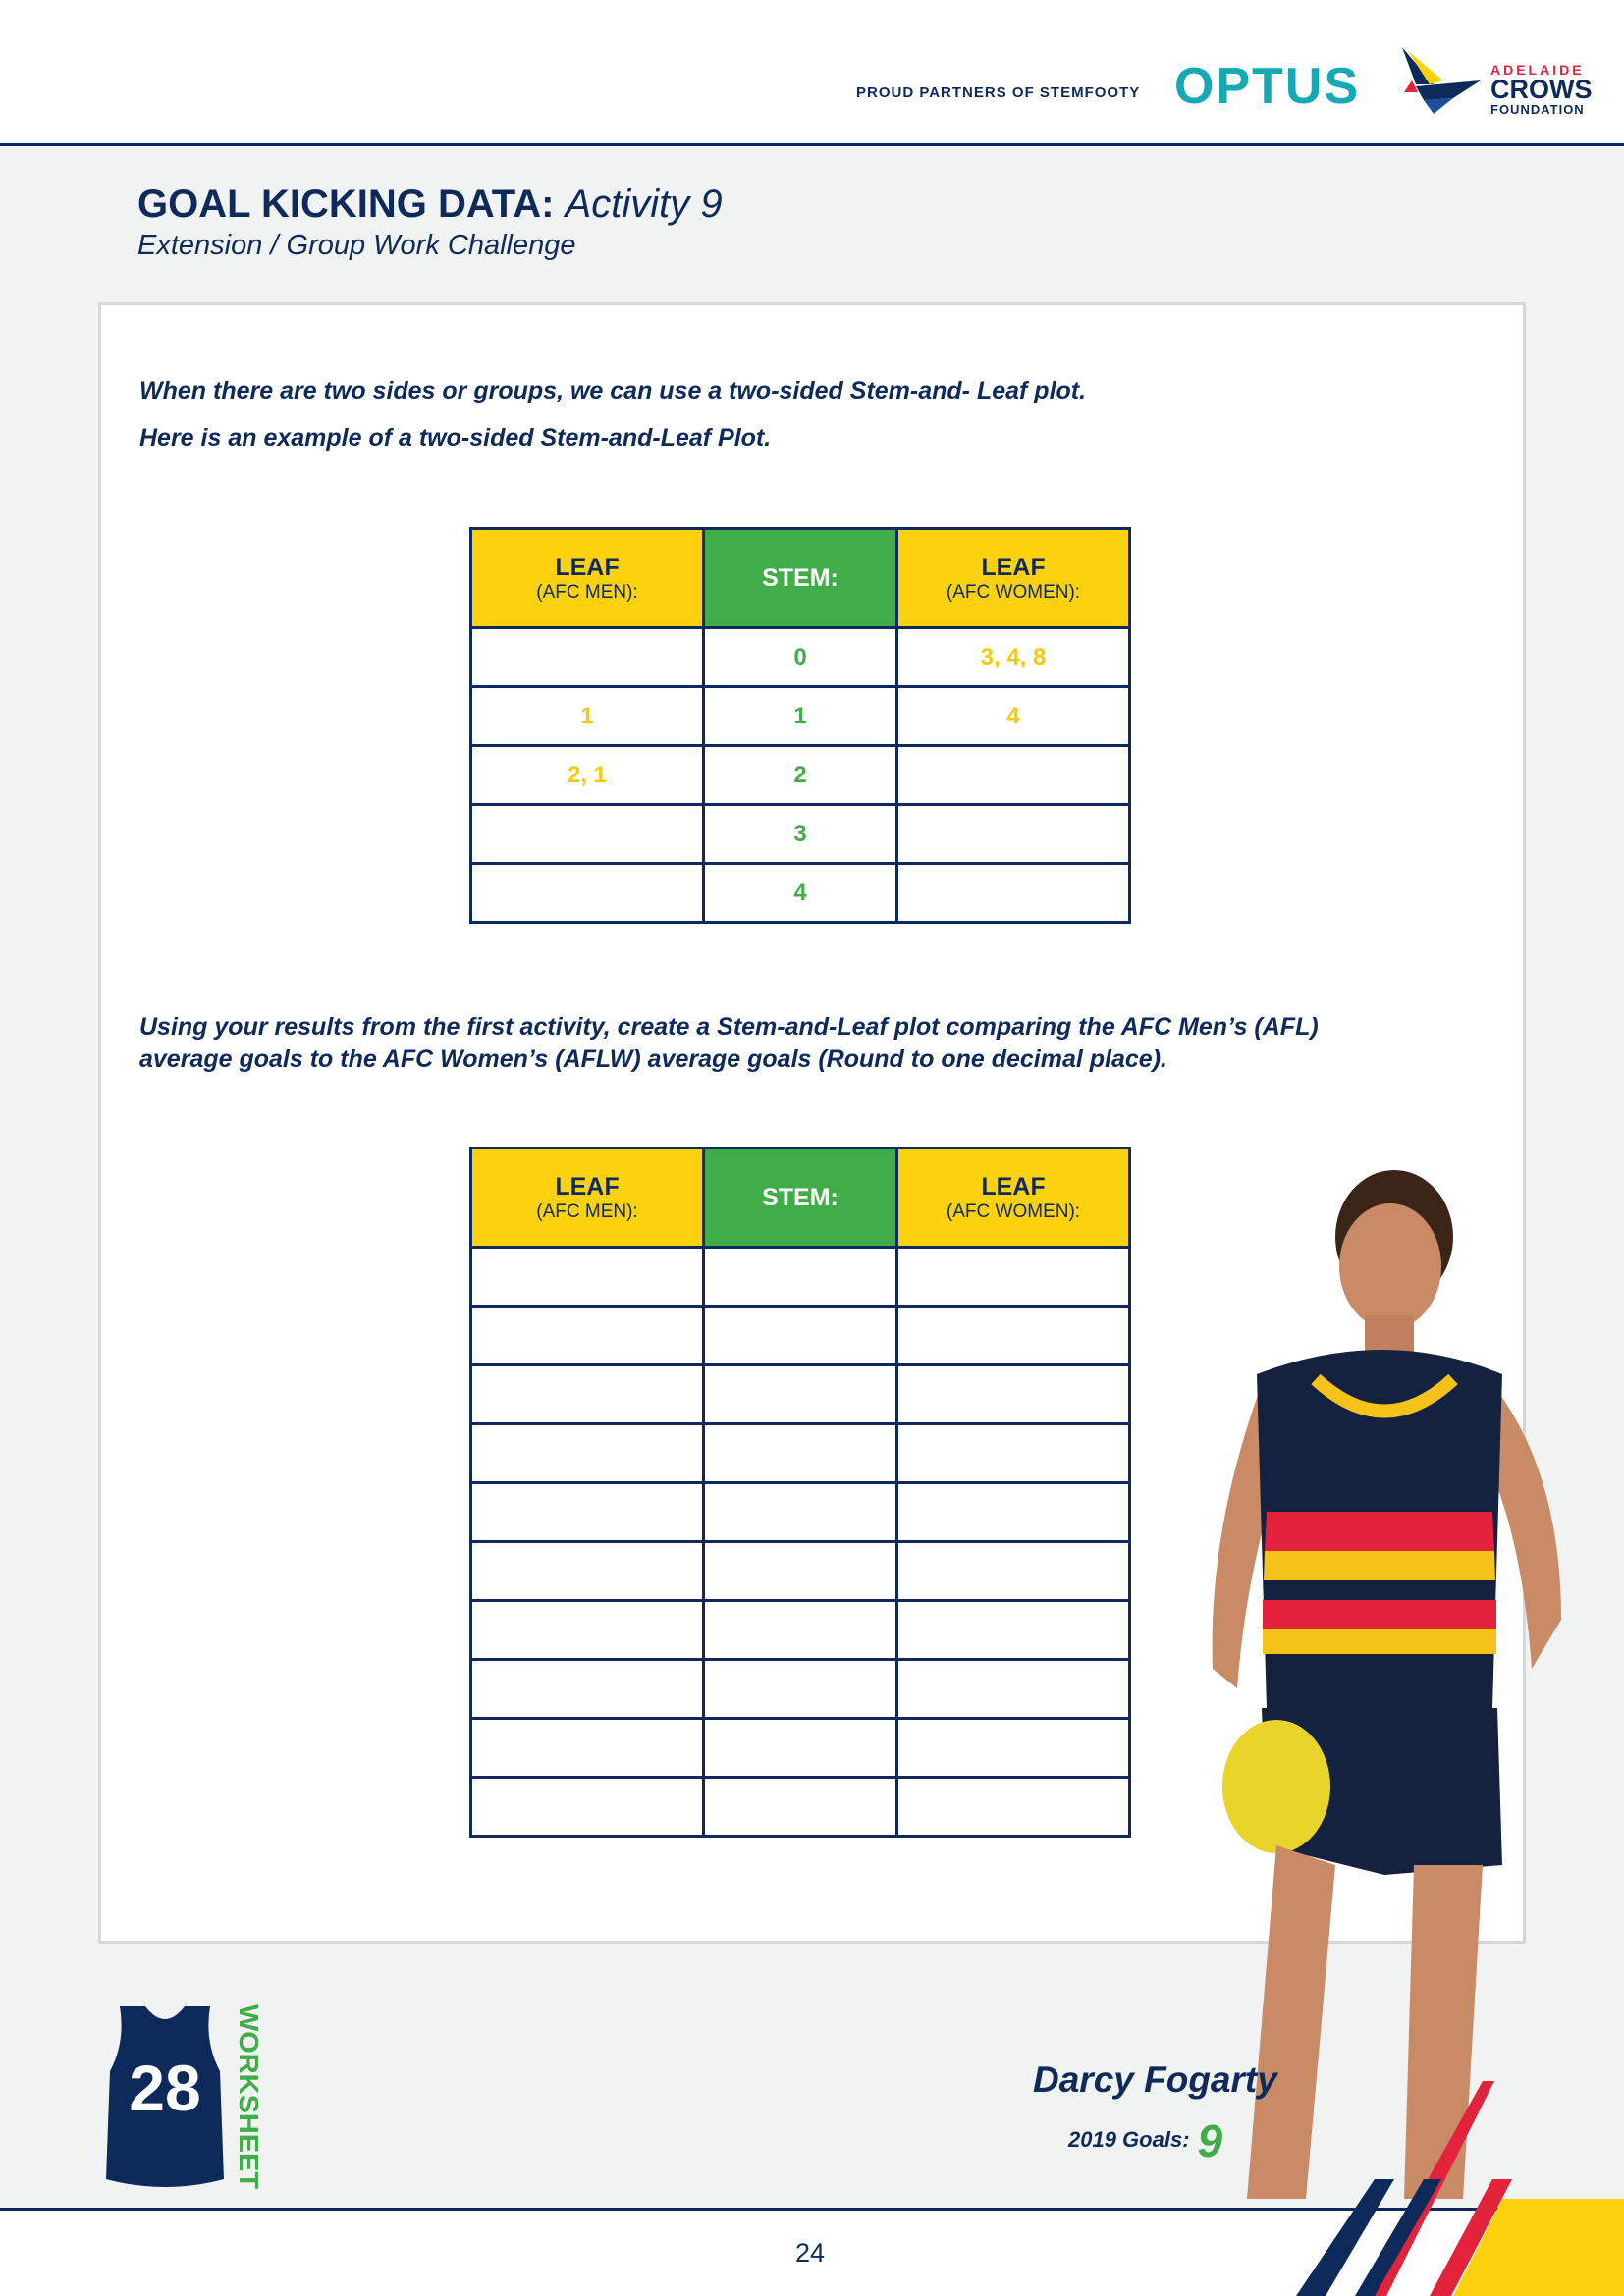  Describe the element at coordinates (800, 893) in the screenshot. I see `table-row: 4` at that location.